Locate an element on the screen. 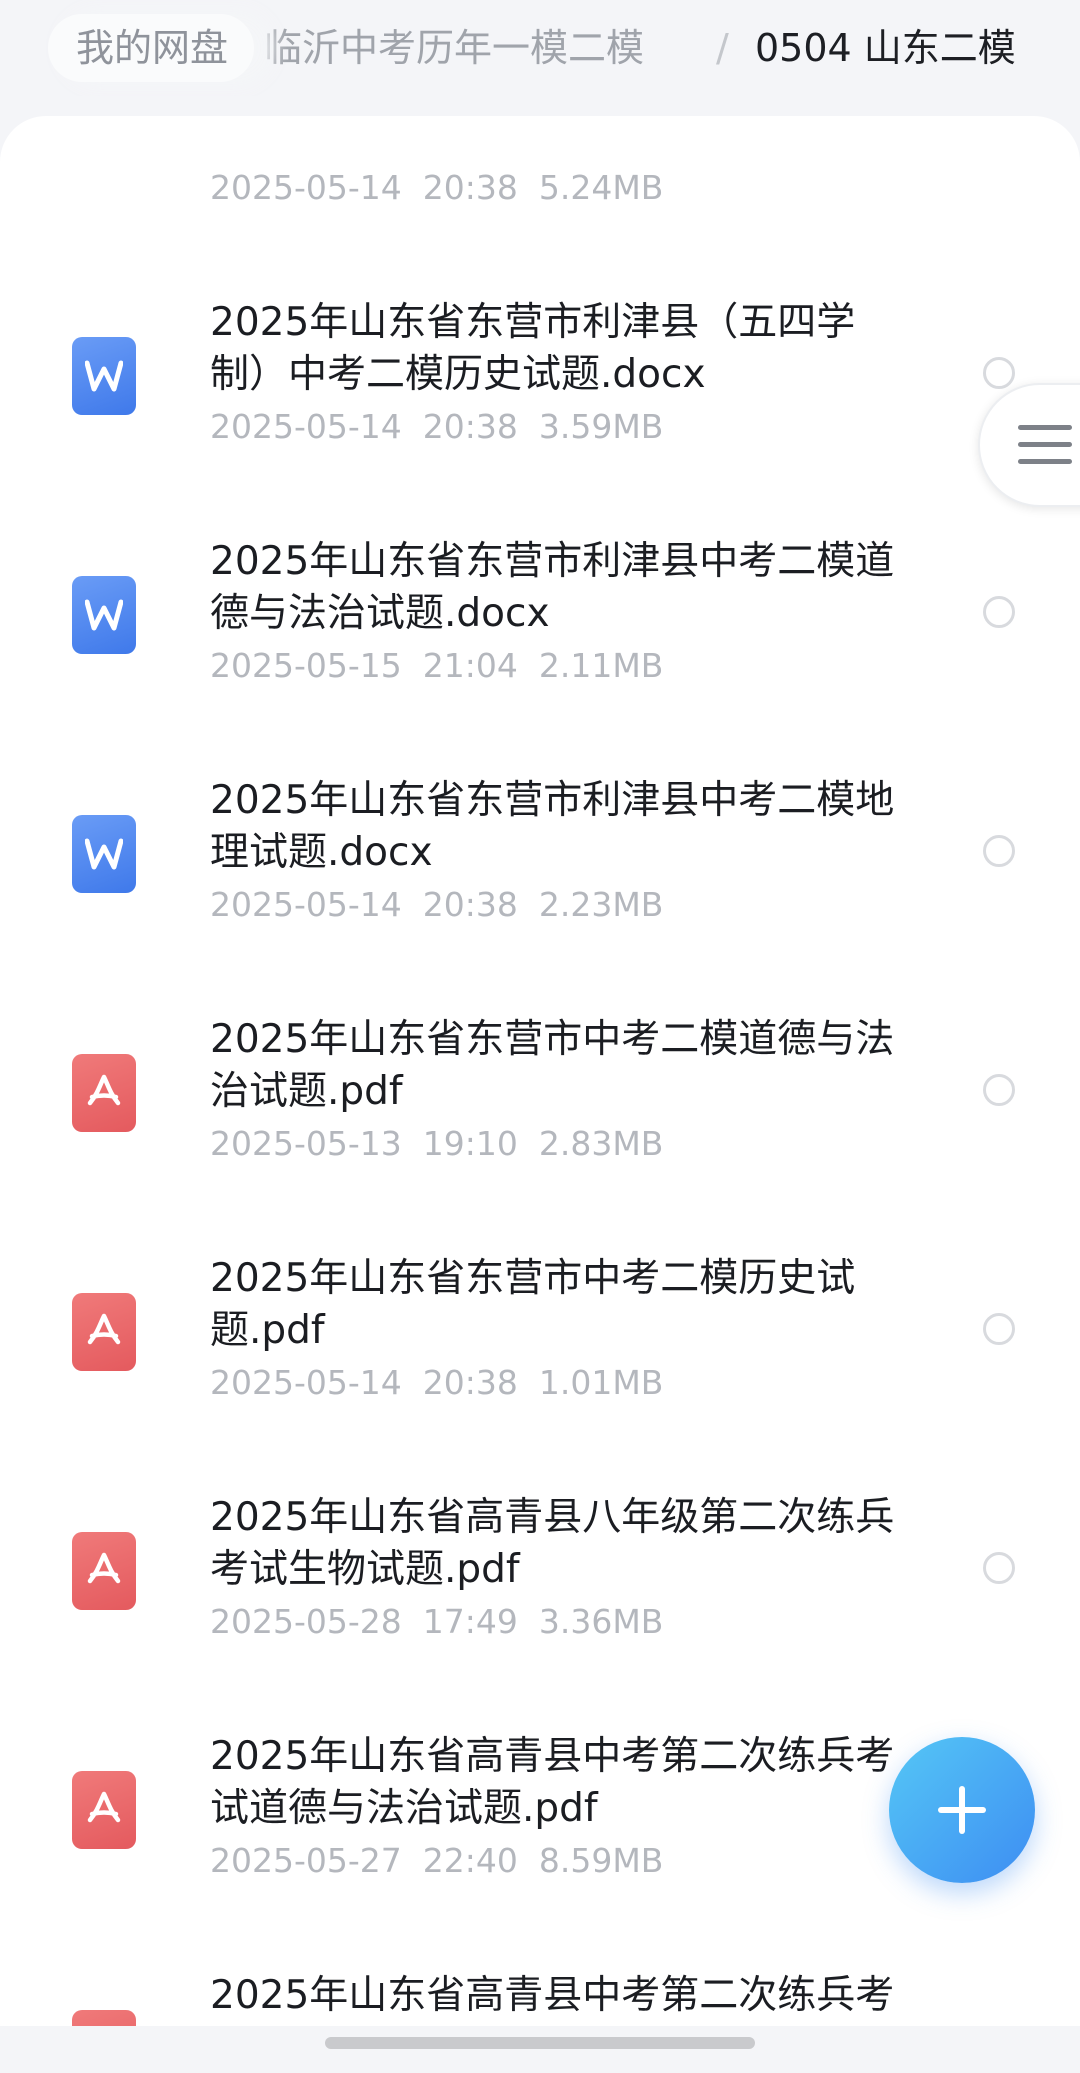  plus-icon is located at coordinates (962, 1810).